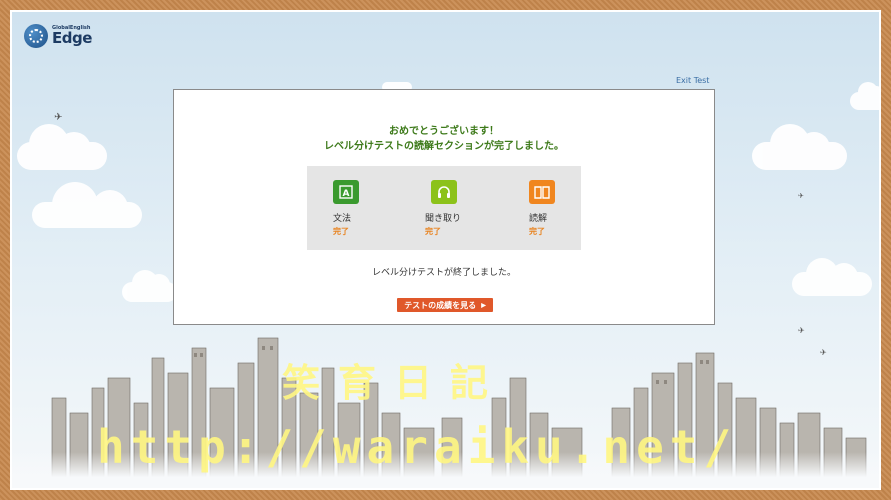 Image resolution: width=891 pixels, height=500 pixels. What do you see at coordinates (538, 219) in the screenshot?
I see `section-label: 読解` at bounding box center [538, 219].